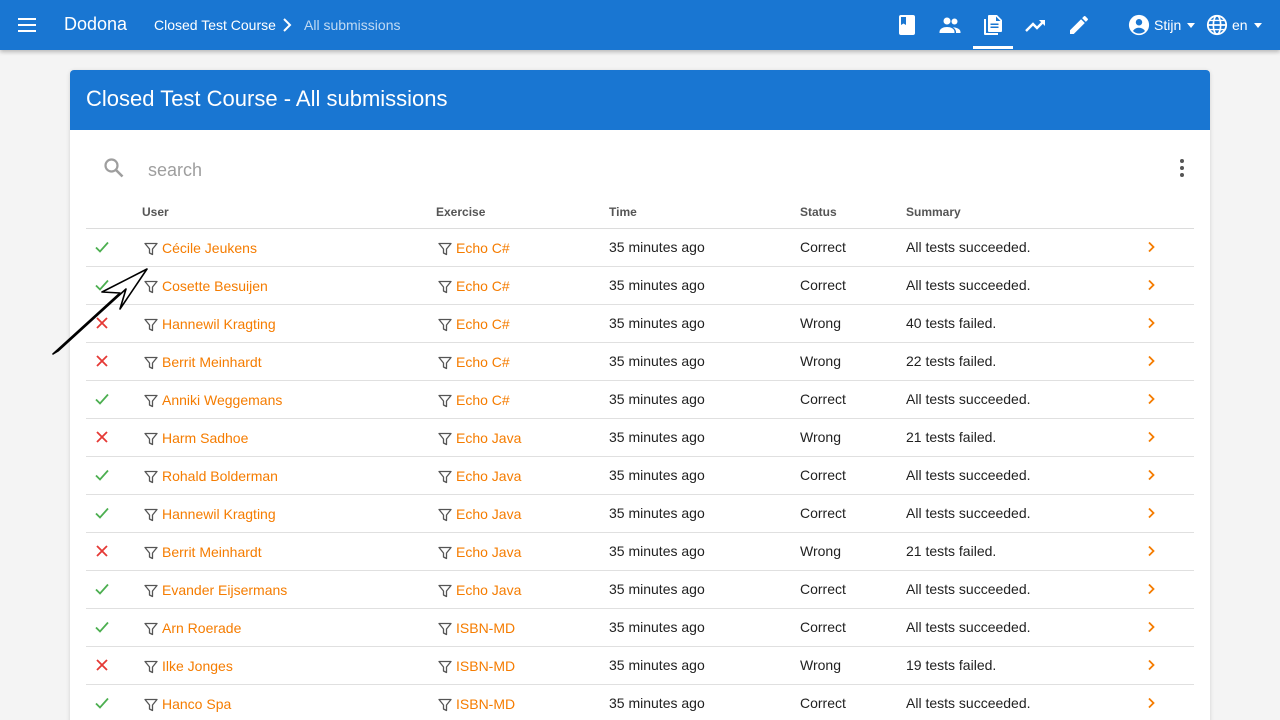 This screenshot has width=1280, height=720. Describe the element at coordinates (220, 476) in the screenshot. I see `user-link: Rohald Bolderman` at that location.